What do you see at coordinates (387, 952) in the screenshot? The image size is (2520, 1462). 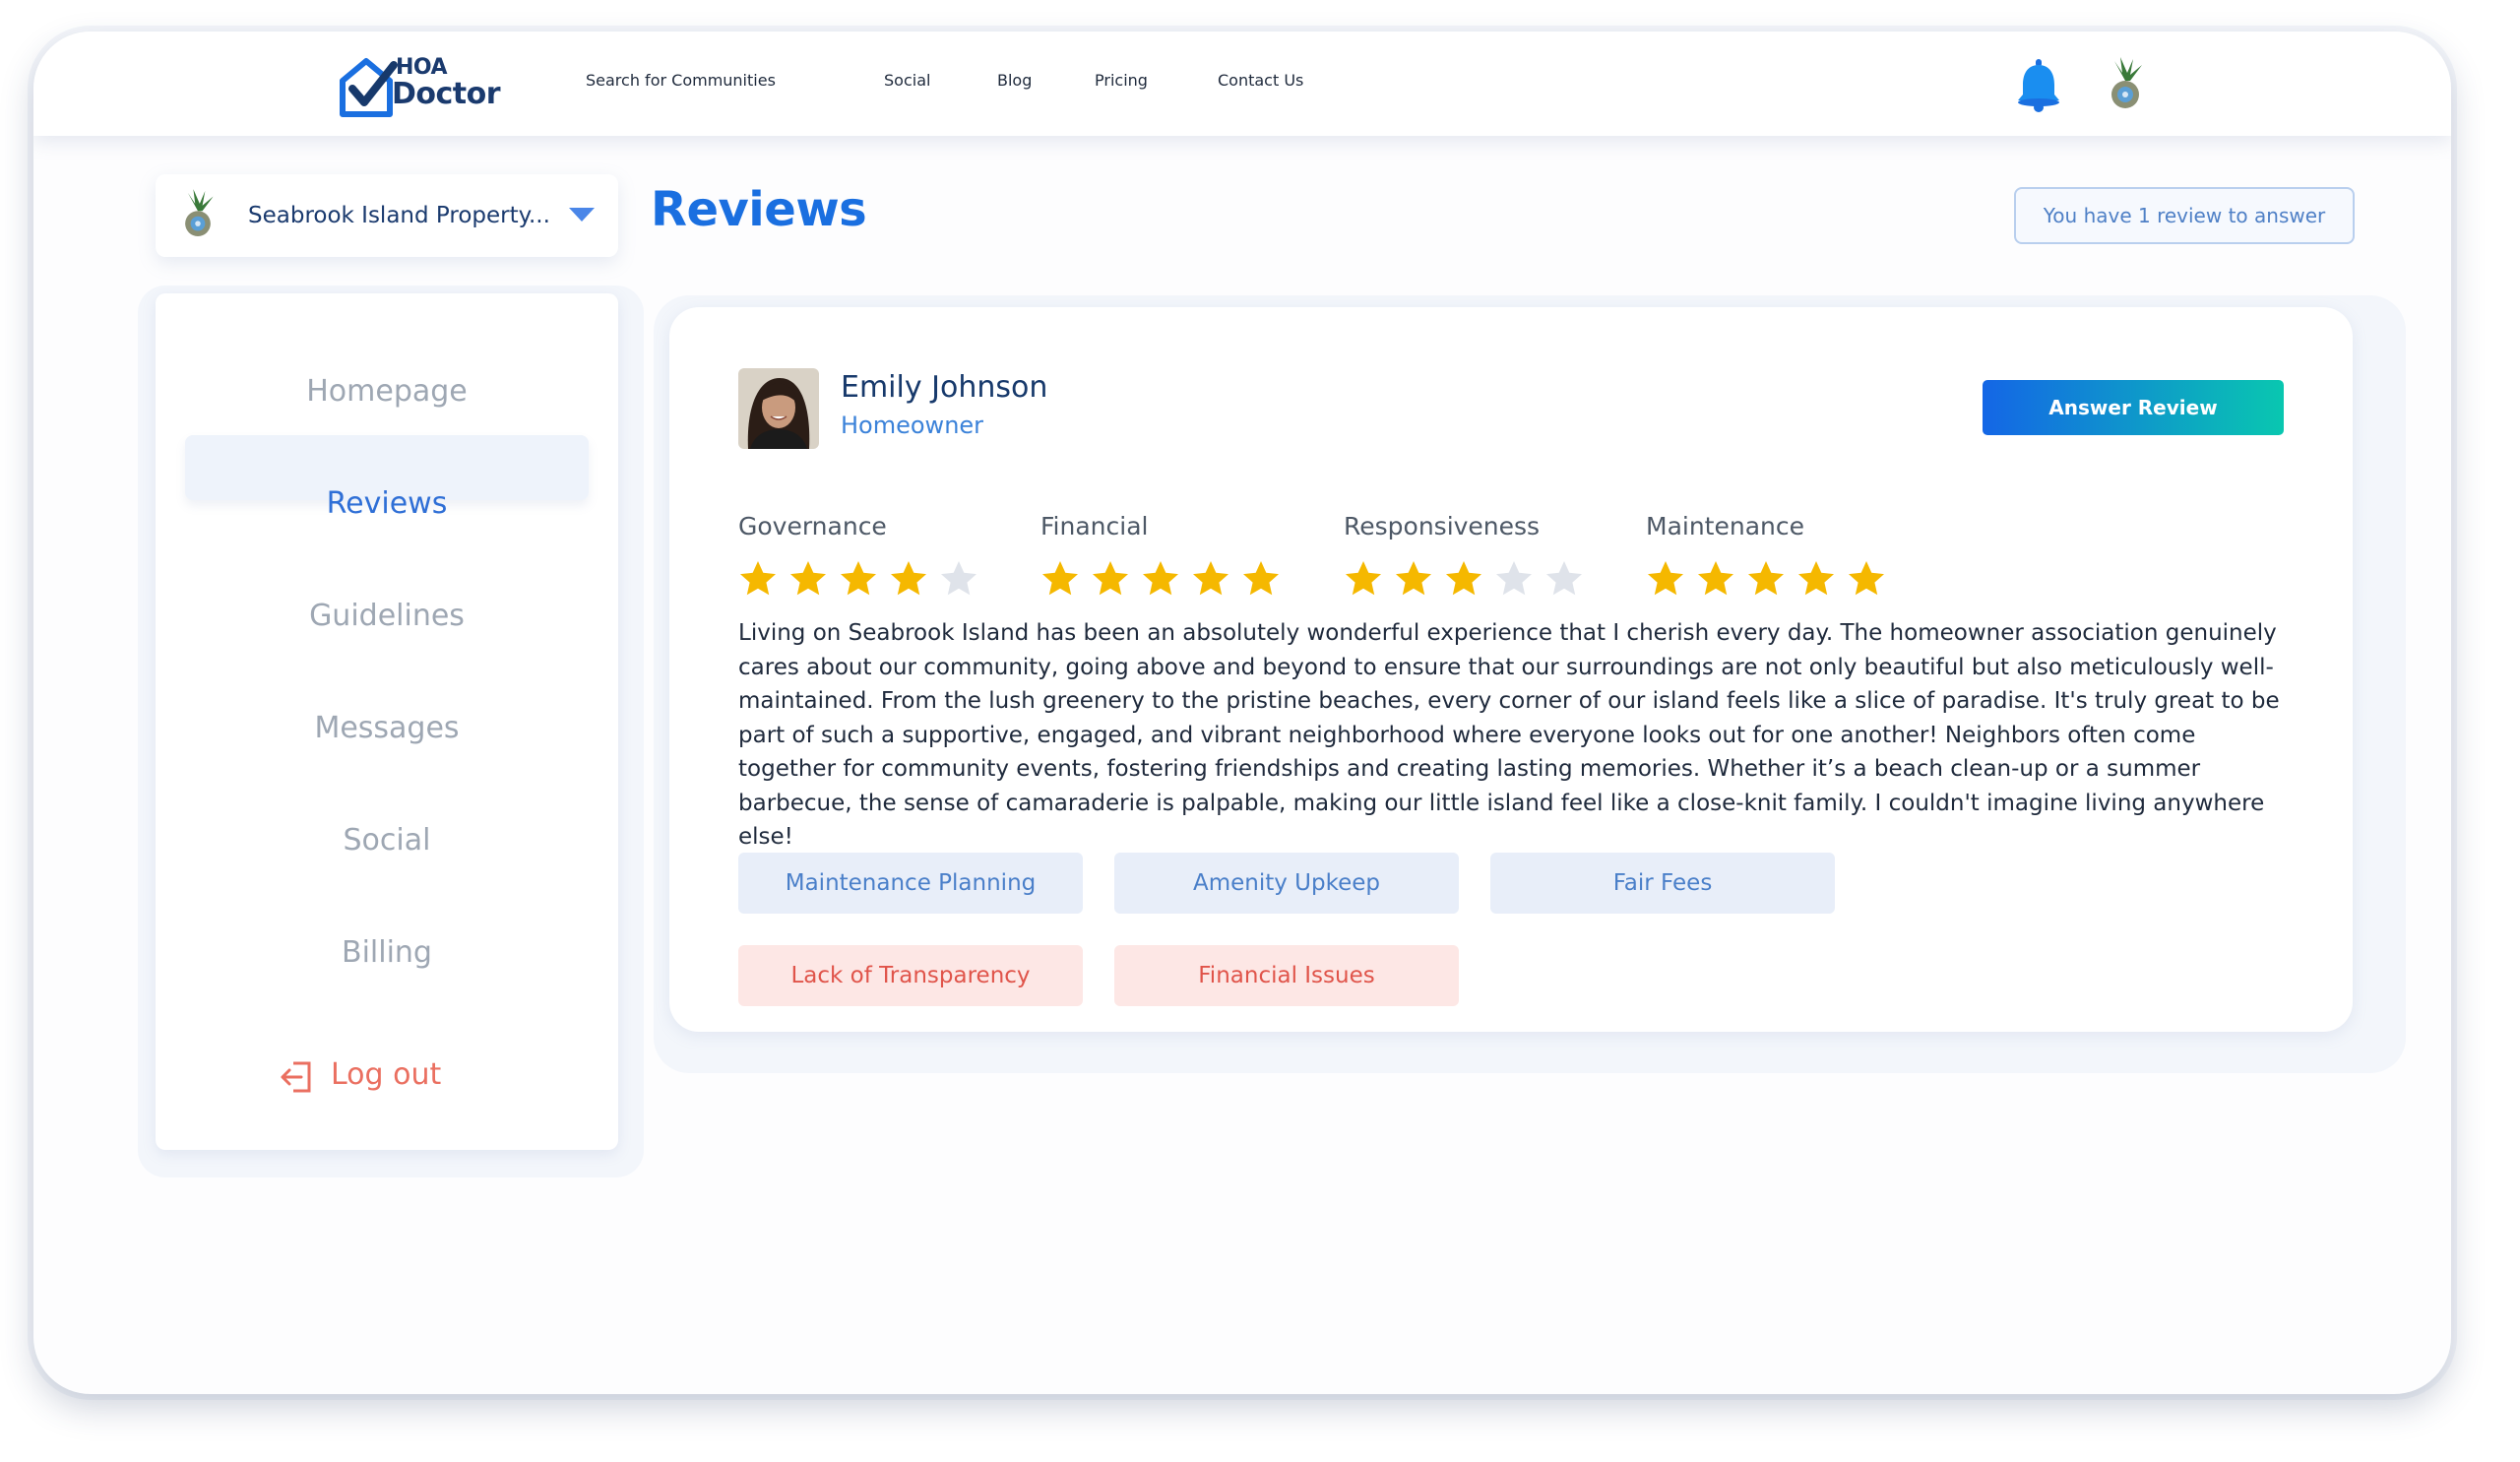 I see `sidebar-item-billing: Billing` at bounding box center [387, 952].